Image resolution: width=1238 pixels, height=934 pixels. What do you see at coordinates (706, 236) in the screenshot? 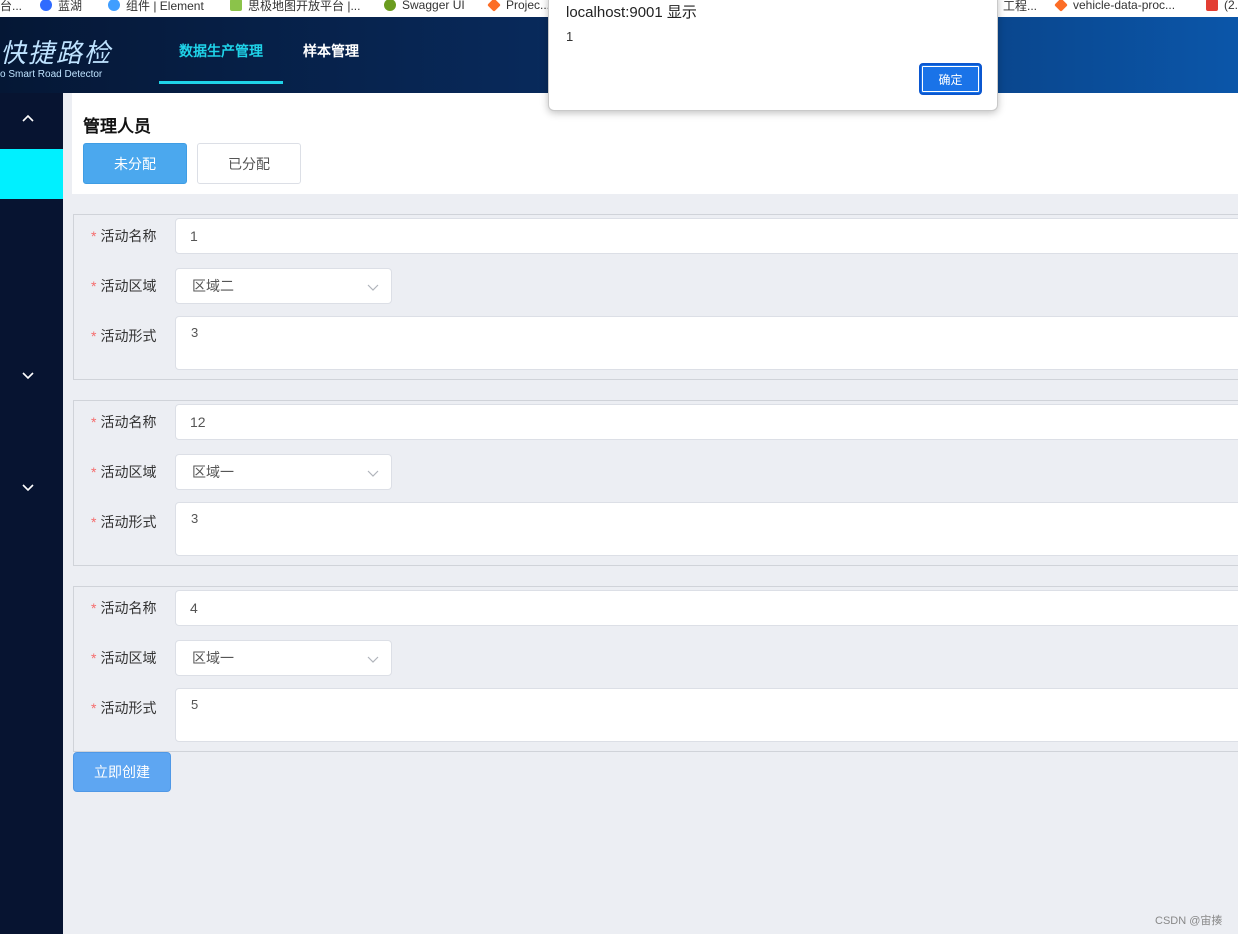
I see `activity-name-input: 1` at bounding box center [706, 236].